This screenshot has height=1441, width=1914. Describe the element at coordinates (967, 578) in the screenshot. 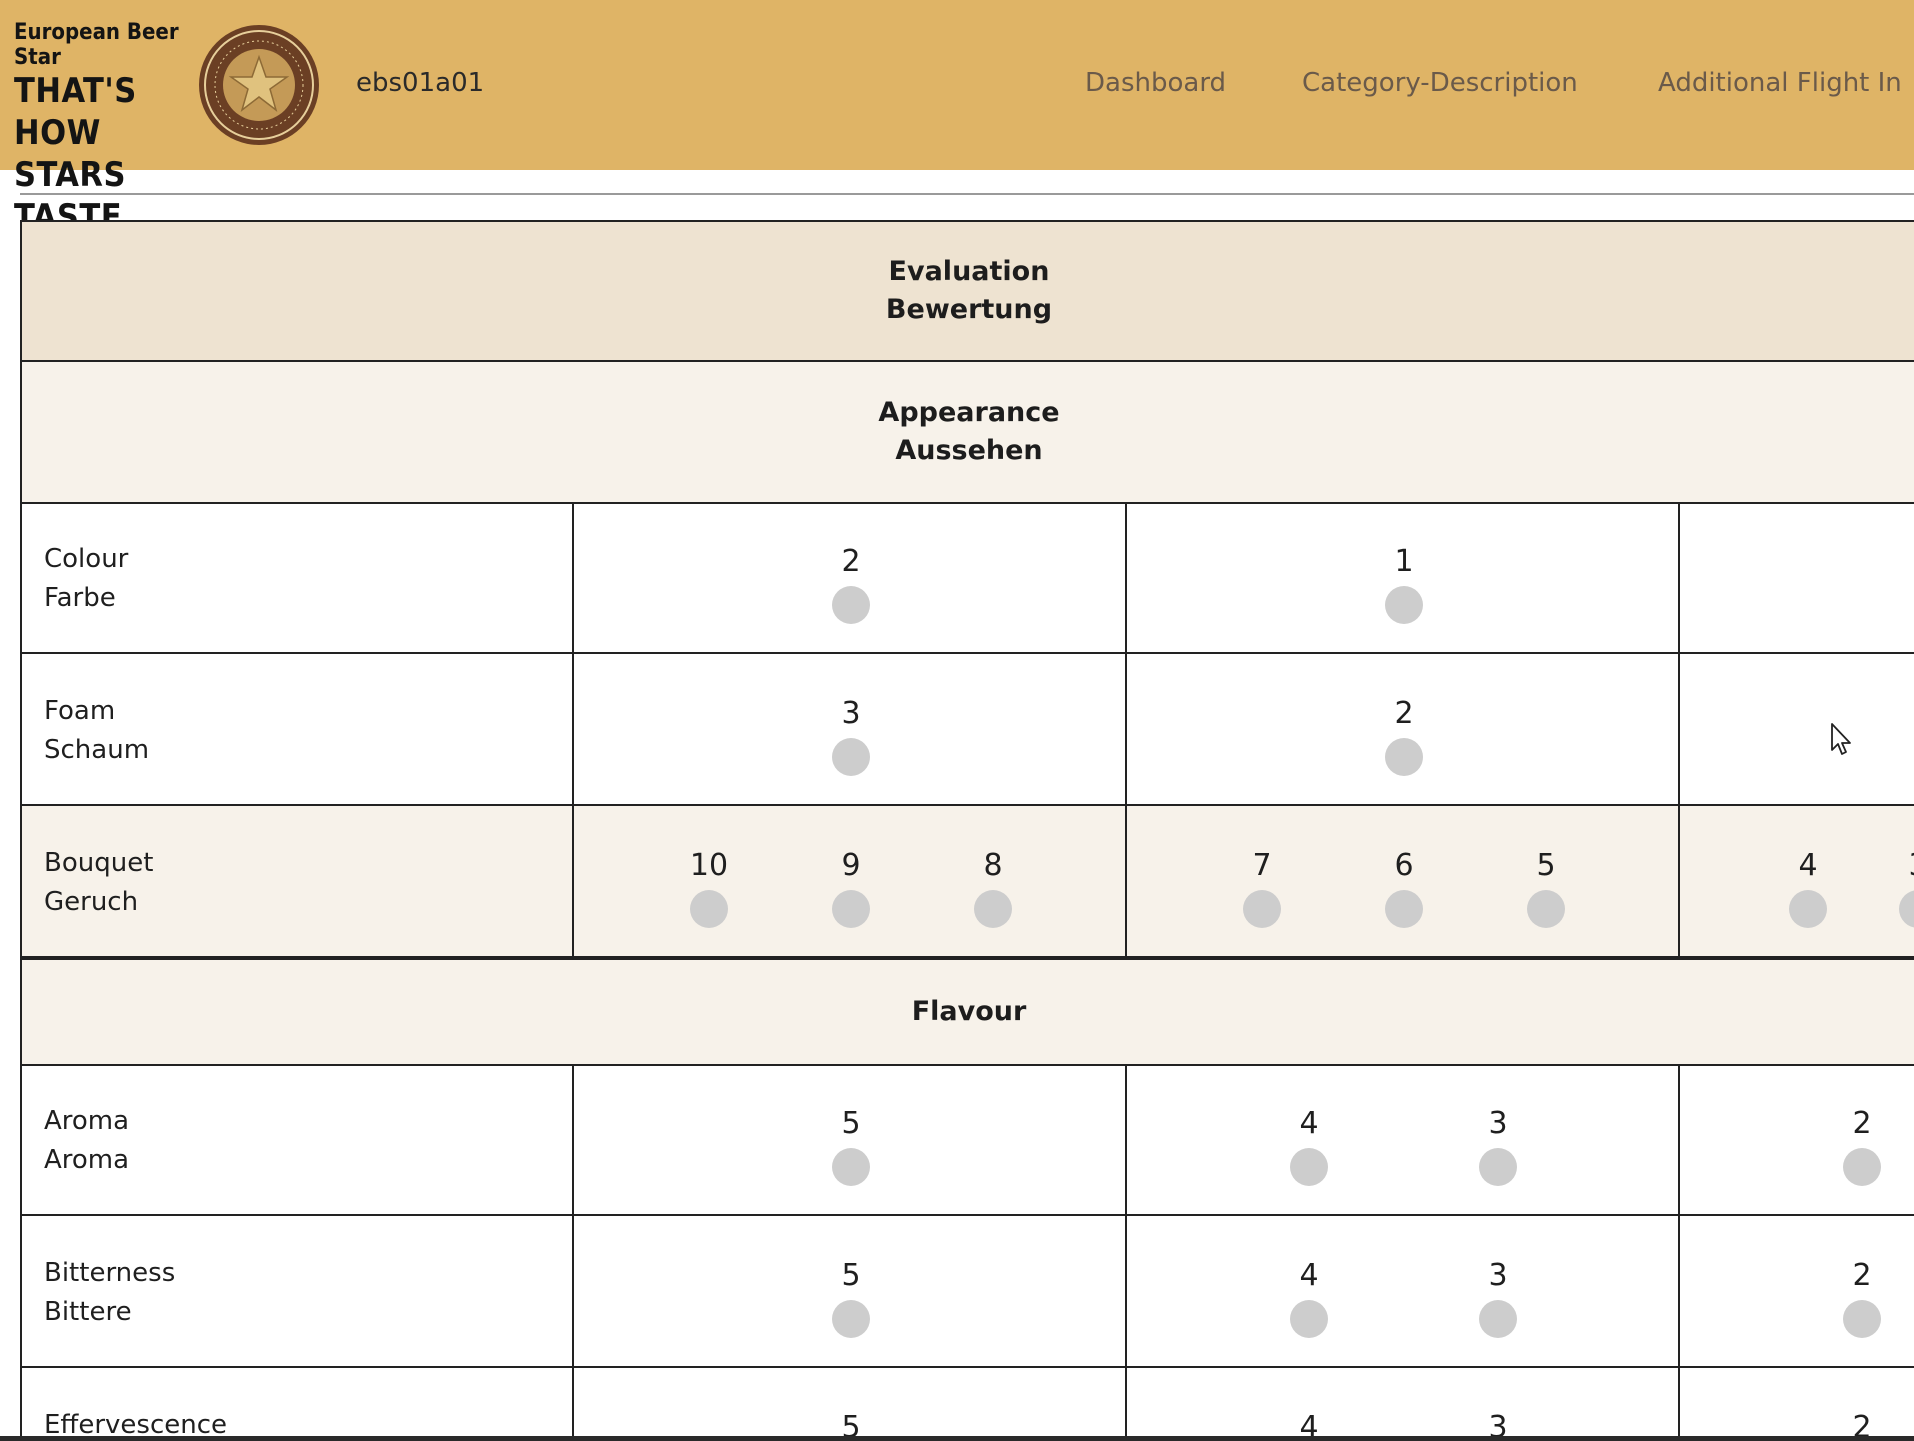

I see `row-colour: Colour Farbe 2 1` at that location.